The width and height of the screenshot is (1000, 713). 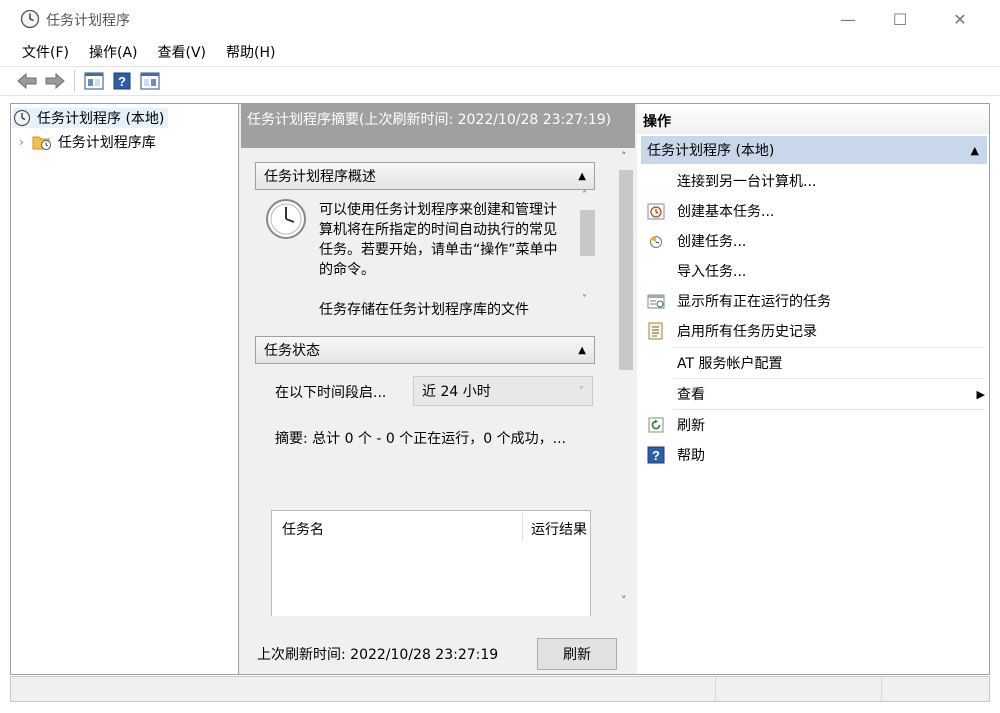 I want to click on action-pane-icon, so click(x=150, y=81).